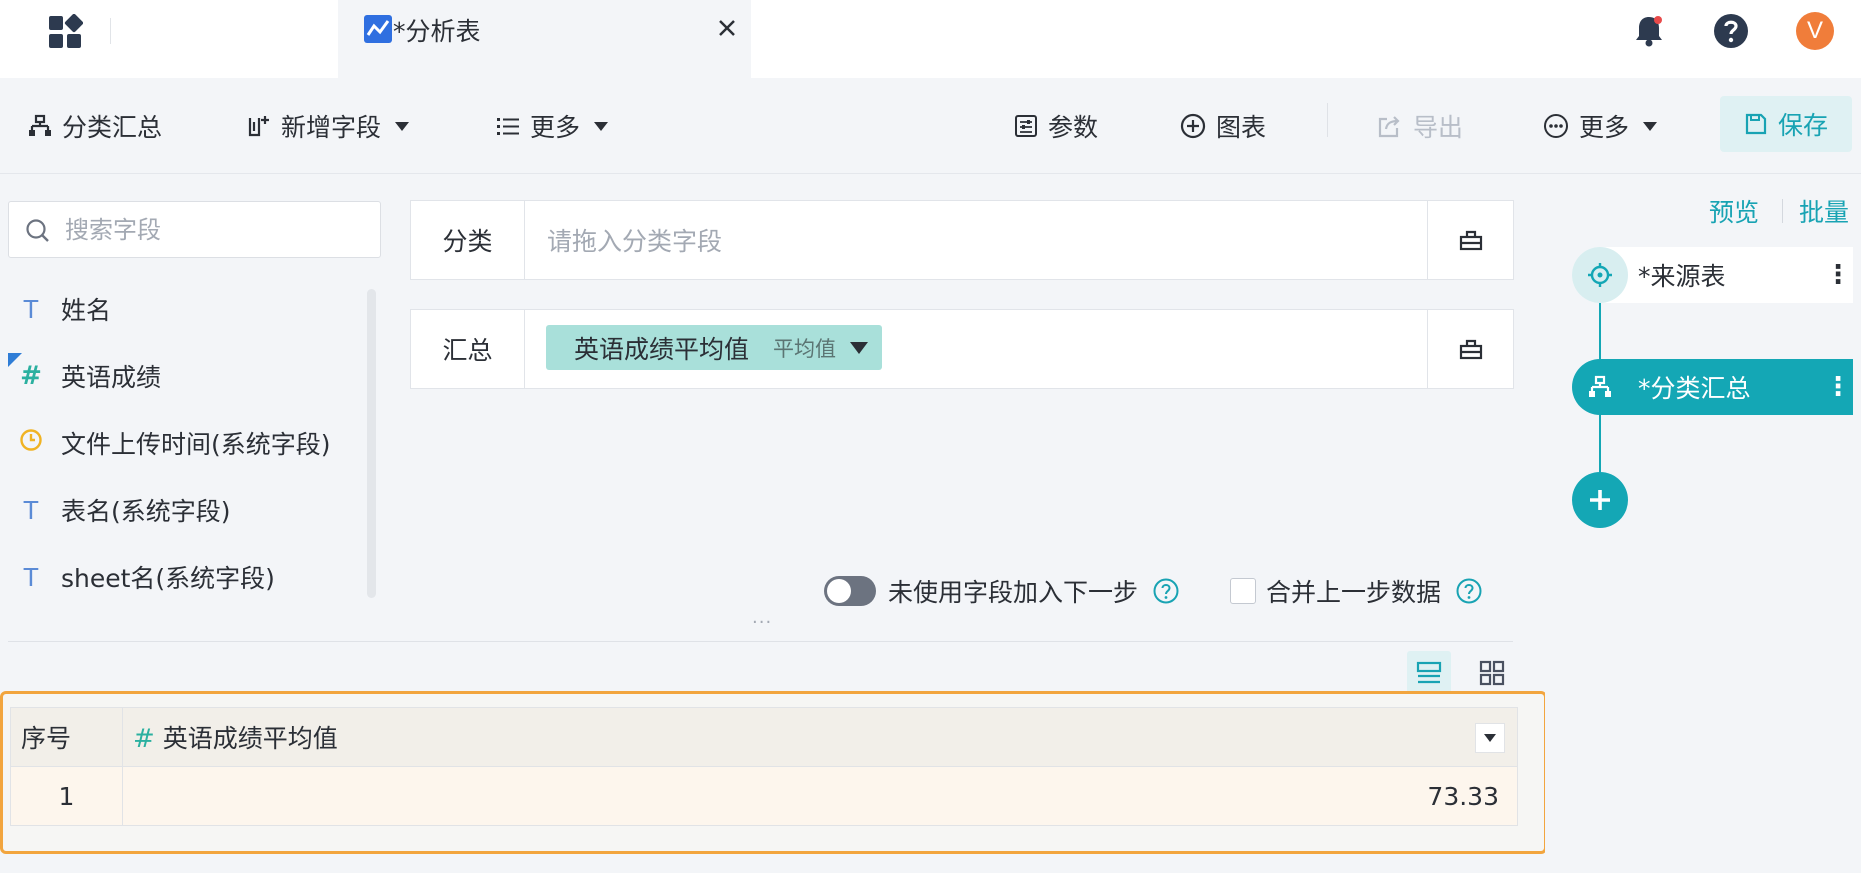  What do you see at coordinates (1604, 127) in the screenshot?
I see `more-right-label: 更多` at bounding box center [1604, 127].